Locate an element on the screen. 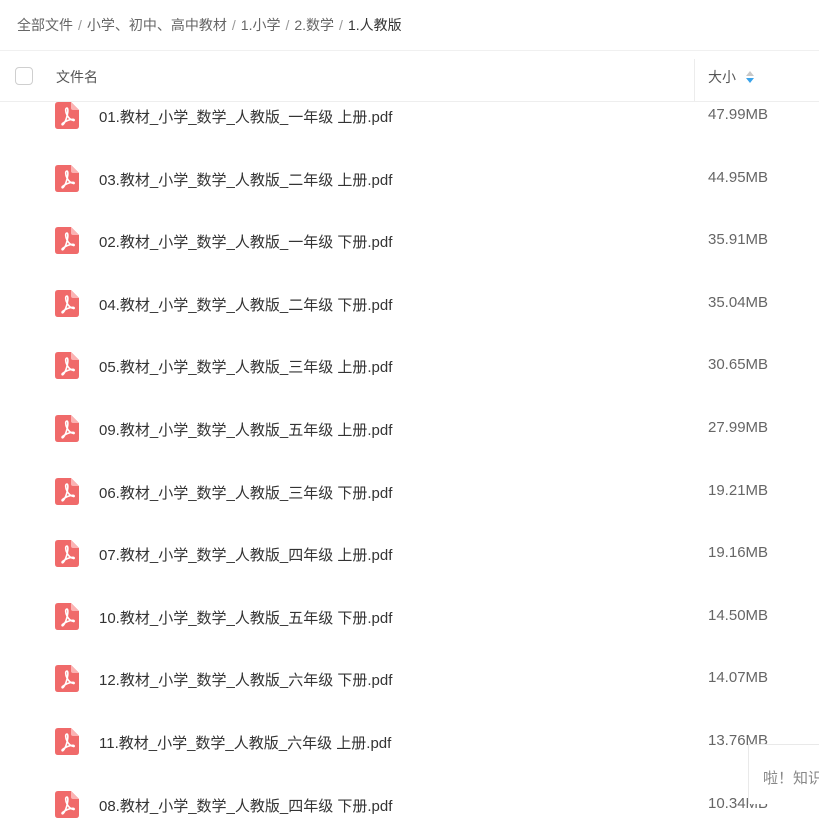  file-name: 12.教材_小学_数学_人教版_六年级 下册.pdf is located at coordinates (245, 679).